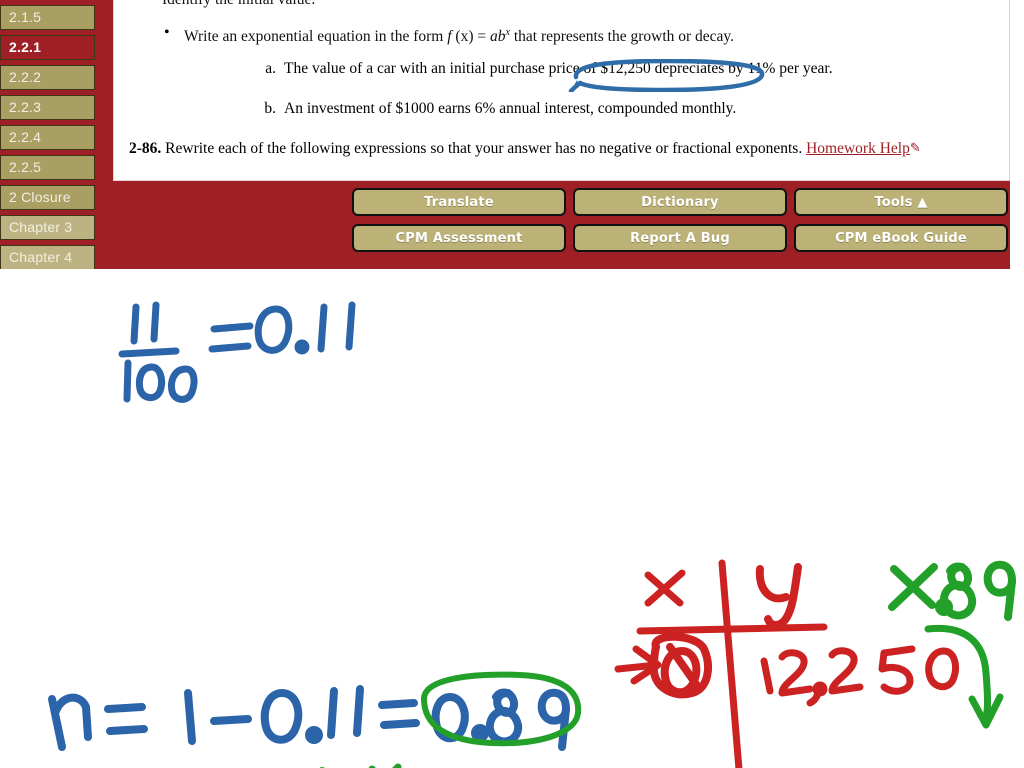  What do you see at coordinates (778, 596) in the screenshot?
I see `red-table-header-y` at bounding box center [778, 596].